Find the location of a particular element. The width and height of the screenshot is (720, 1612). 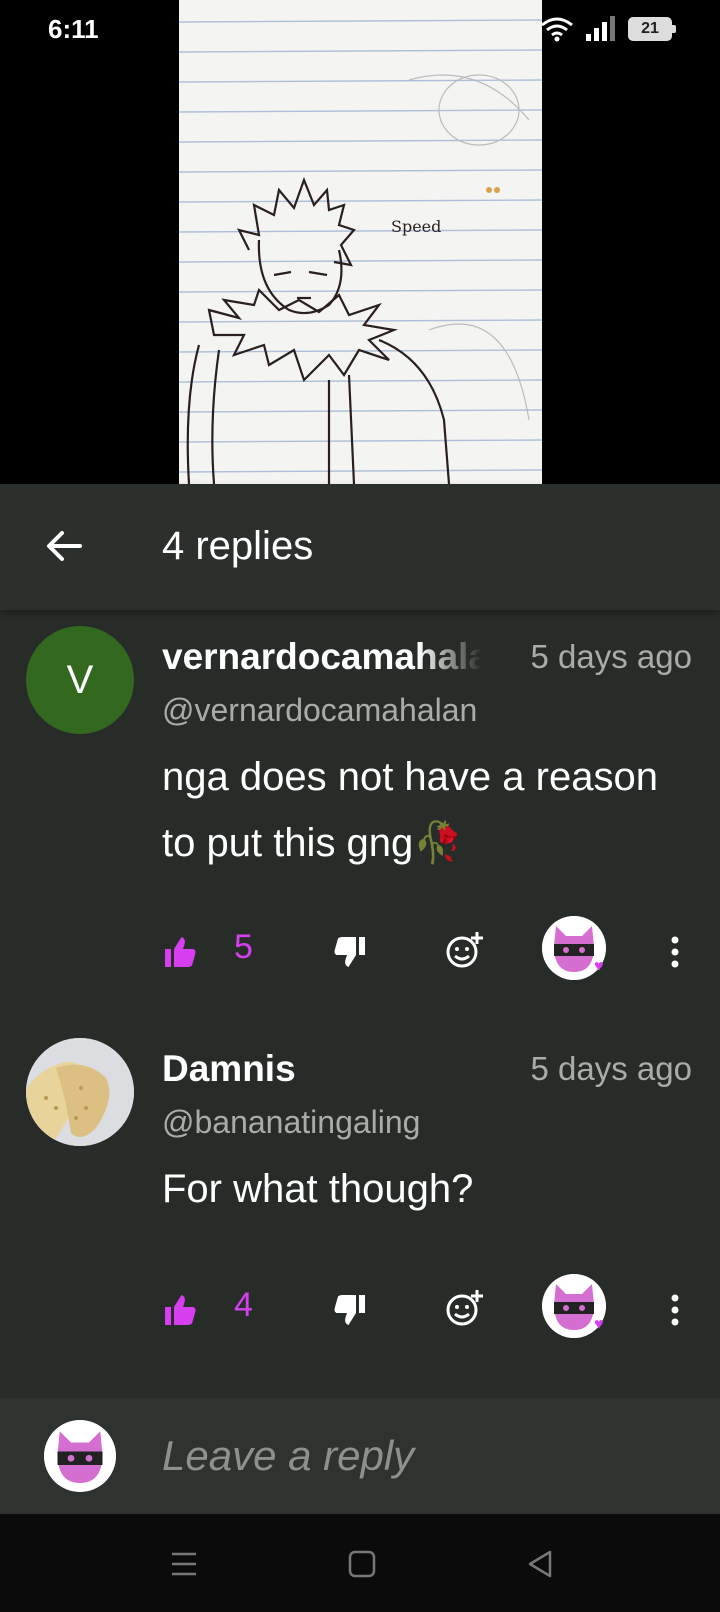

avatar: V is located at coordinates (80, 680).